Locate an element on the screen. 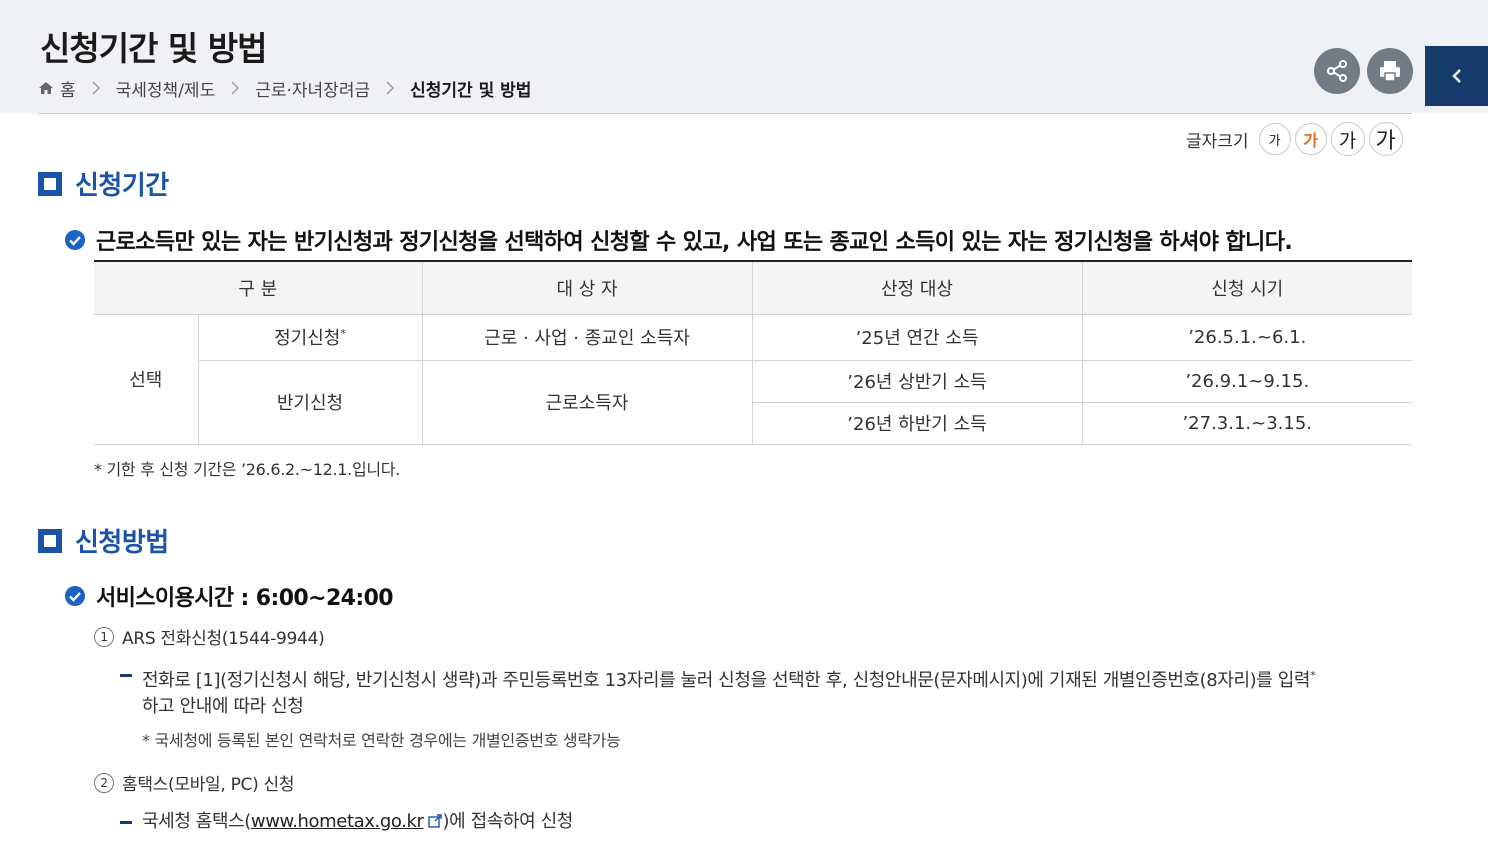 This screenshot has width=1488, height=841. ars-sub-note: * 국세청에 등록된 본인 연락처로 연락한 경우에는 개별인증번호 생략가능 is located at coordinates (381, 740).